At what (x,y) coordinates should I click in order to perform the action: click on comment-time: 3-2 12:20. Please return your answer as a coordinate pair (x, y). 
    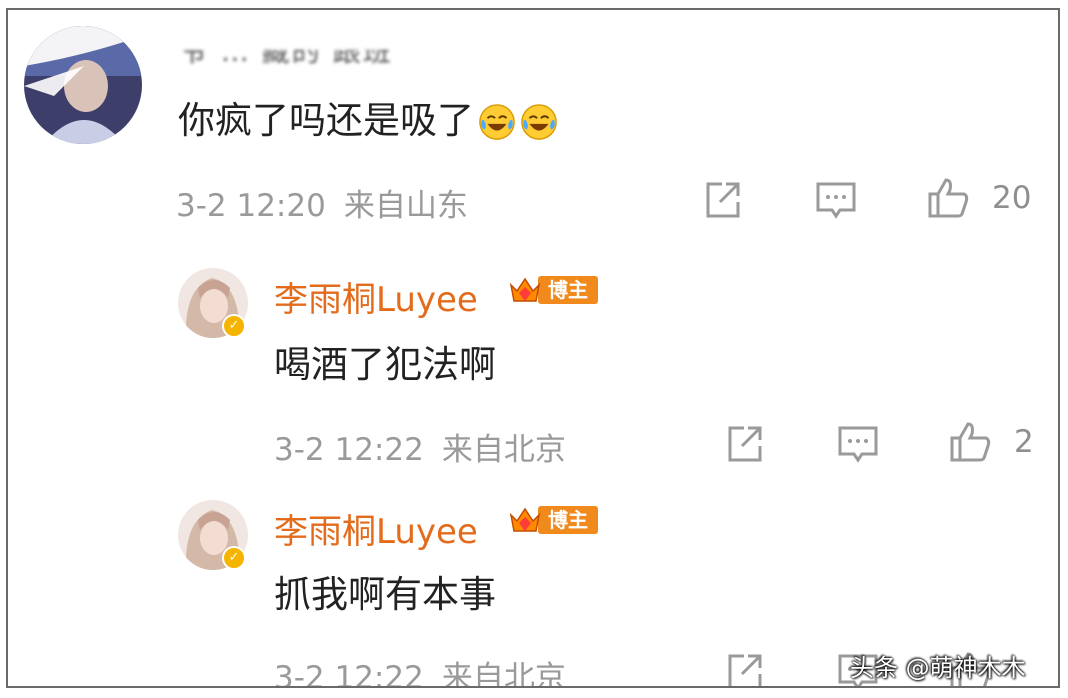
    Looking at the image, I should click on (251, 206).